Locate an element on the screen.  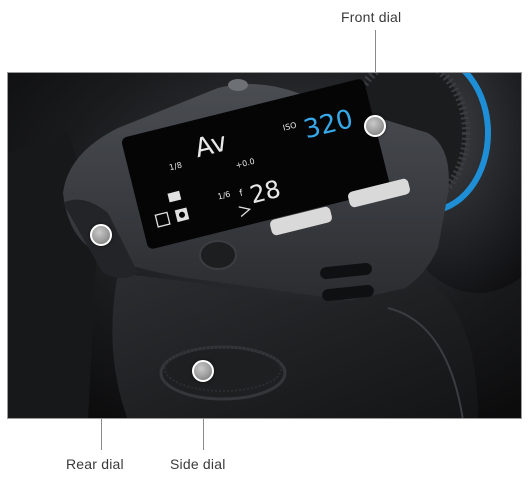
rear-dial-marker is located at coordinates (101, 235).